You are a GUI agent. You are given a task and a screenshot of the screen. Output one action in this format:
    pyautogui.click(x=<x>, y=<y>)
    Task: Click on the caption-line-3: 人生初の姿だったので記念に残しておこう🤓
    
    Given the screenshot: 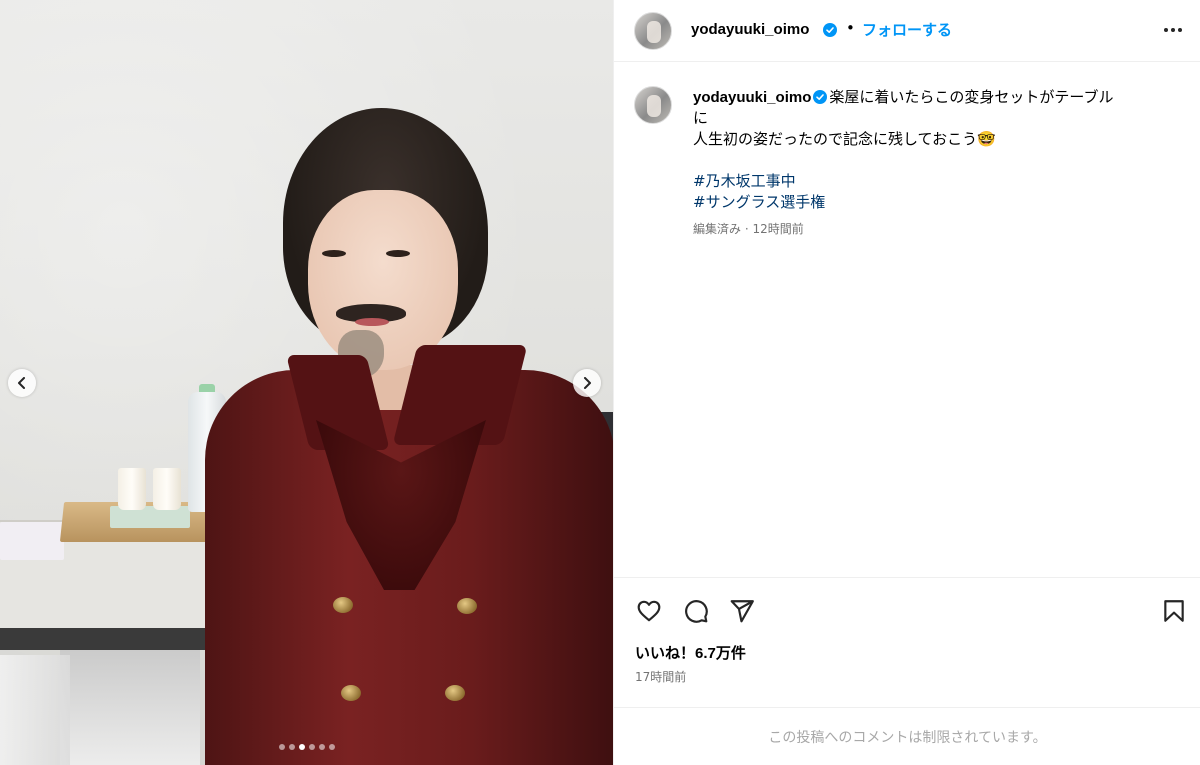 What is the action you would take?
    pyautogui.click(x=844, y=139)
    